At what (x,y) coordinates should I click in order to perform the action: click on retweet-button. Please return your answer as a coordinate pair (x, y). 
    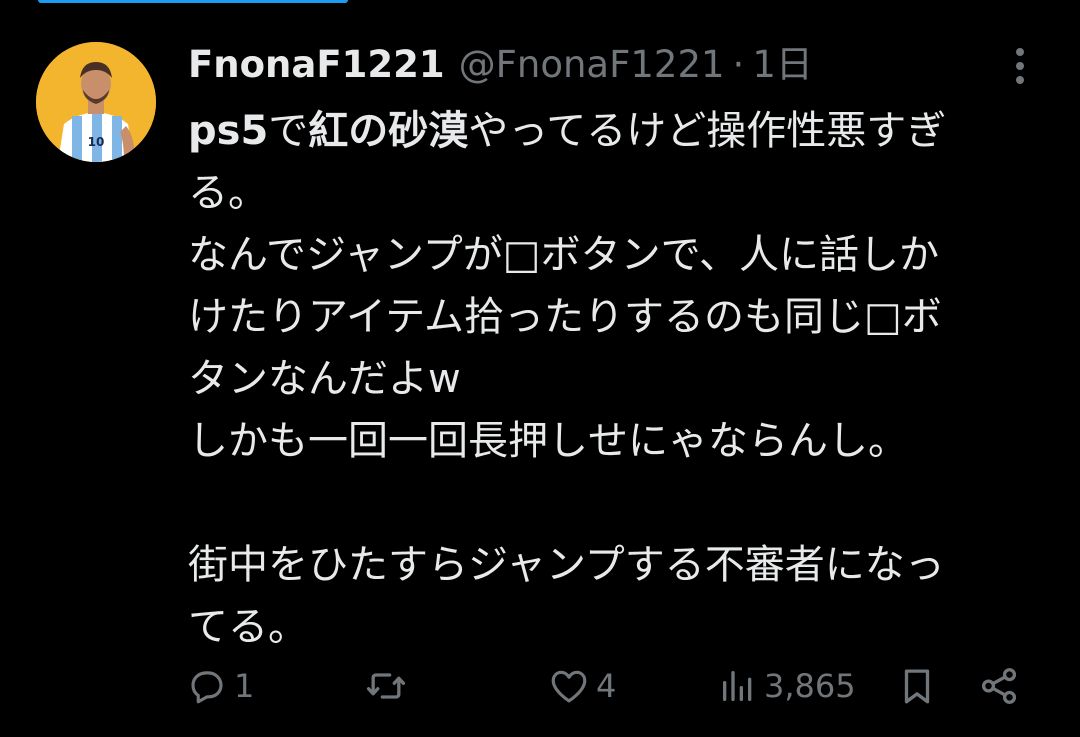
    Looking at the image, I should click on (389, 686).